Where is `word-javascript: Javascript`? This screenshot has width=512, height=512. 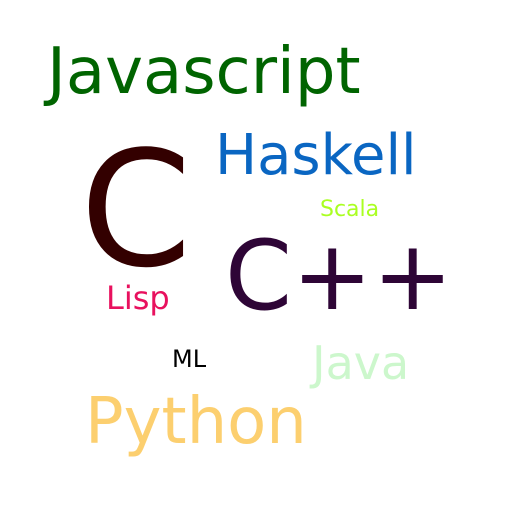
word-javascript: Javascript is located at coordinates (204, 72).